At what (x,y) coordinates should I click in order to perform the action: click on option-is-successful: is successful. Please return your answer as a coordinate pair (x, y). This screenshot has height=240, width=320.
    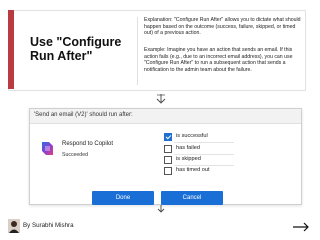
    Looking at the image, I should click on (209, 138).